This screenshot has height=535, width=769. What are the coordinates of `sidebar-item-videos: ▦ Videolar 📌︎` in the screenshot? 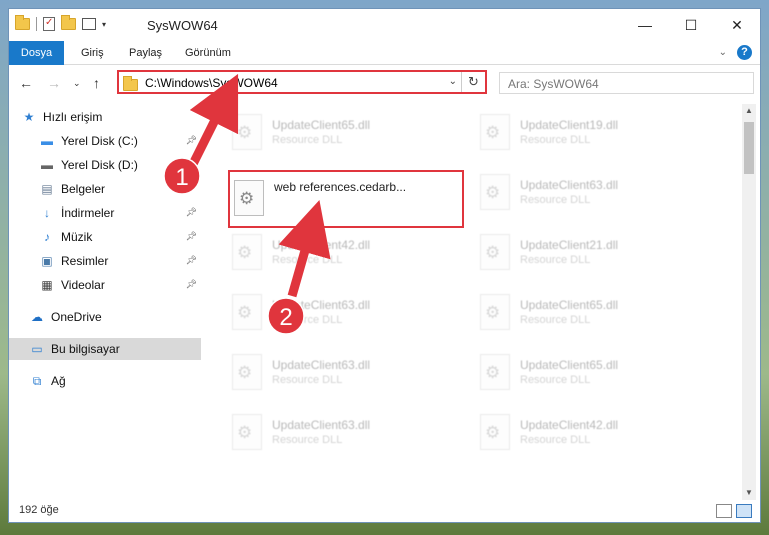 It's located at (105, 285).